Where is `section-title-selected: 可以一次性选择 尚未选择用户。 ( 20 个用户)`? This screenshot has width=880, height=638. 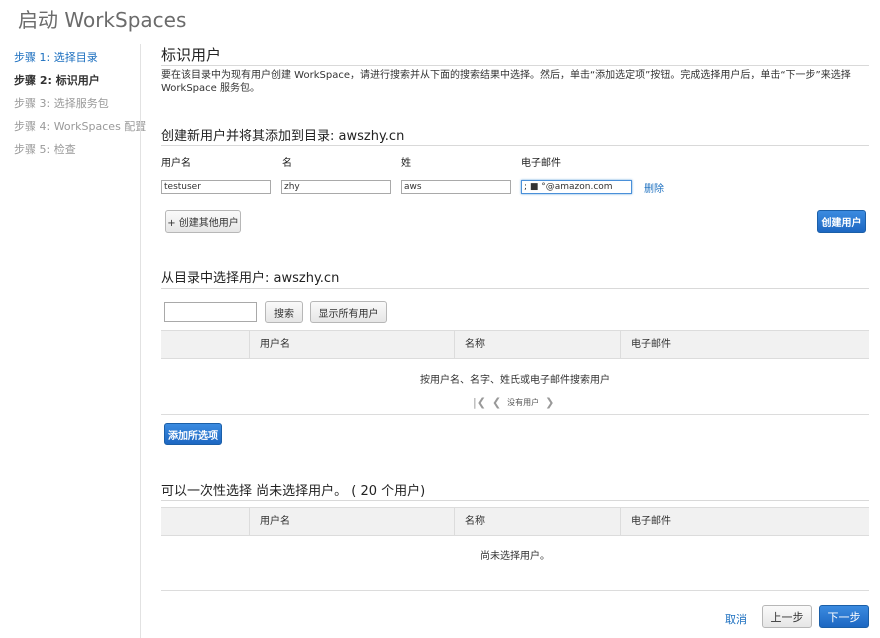 section-title-selected: 可以一次性选择 尚未选择用户。 ( 20 个用户) is located at coordinates (293, 491).